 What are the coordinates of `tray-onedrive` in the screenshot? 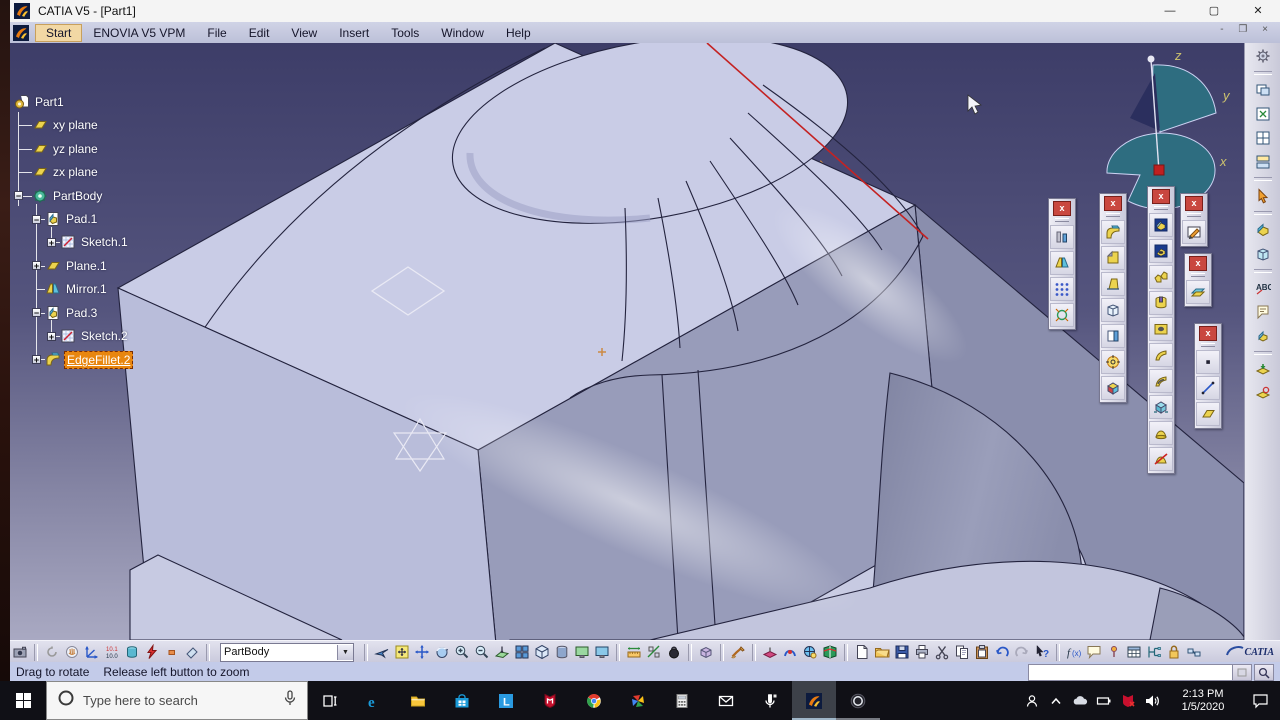 It's located at (1080, 700).